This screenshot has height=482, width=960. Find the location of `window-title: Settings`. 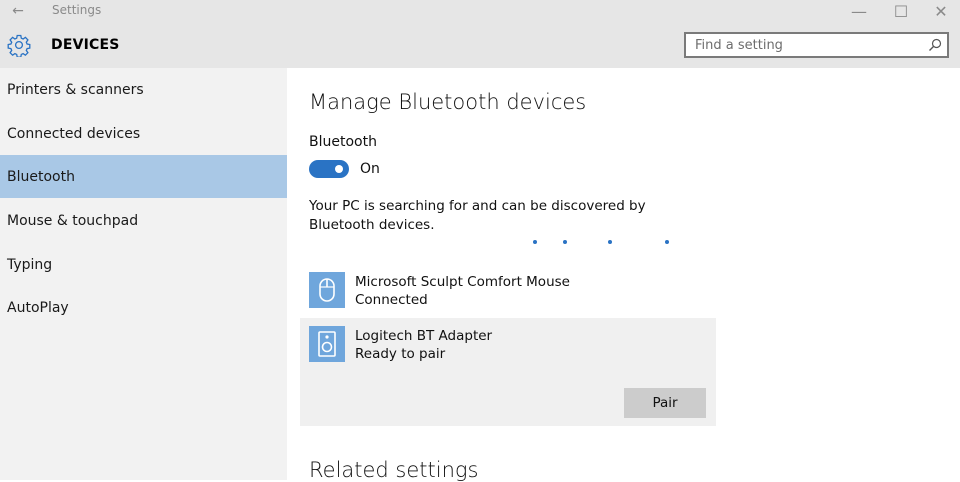

window-title: Settings is located at coordinates (77, 10).